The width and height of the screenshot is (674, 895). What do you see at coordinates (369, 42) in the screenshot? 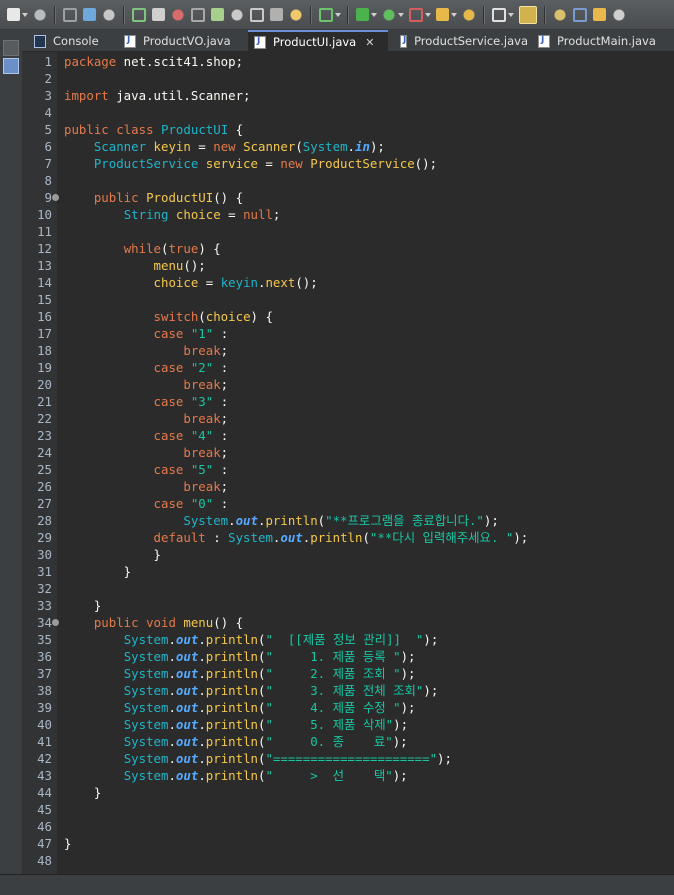
I see `close-tab-icon: ✕` at bounding box center [369, 42].